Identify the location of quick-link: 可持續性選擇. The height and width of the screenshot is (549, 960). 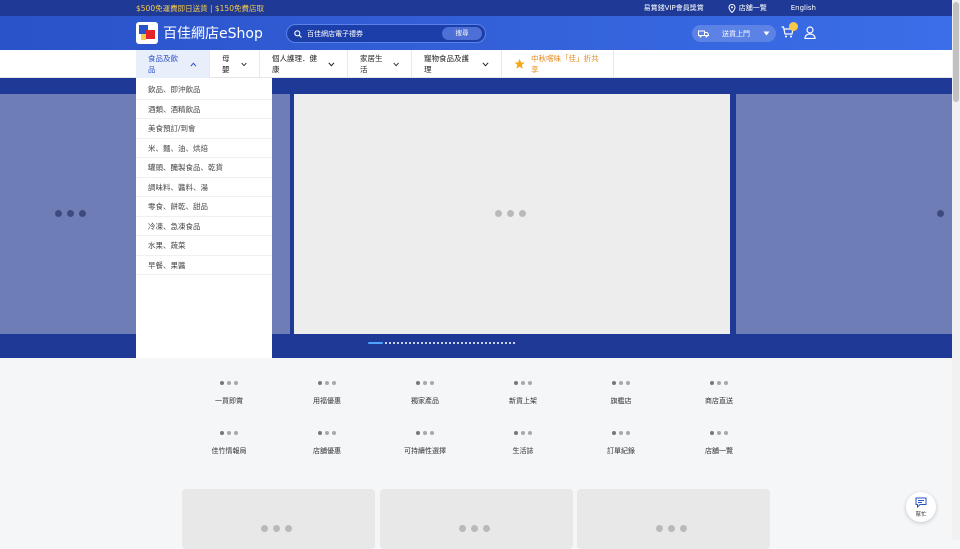
(425, 443).